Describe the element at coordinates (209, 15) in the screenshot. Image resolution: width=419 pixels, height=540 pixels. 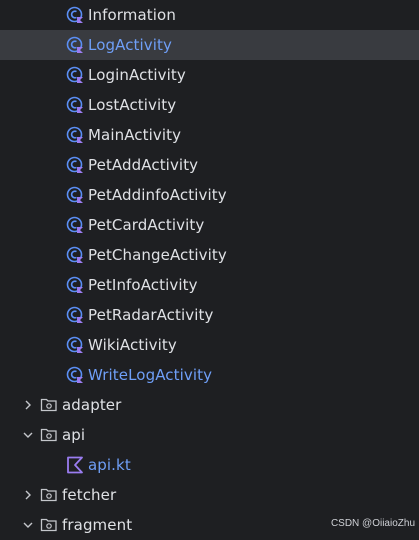
I see `tree-item-information: Information` at that location.